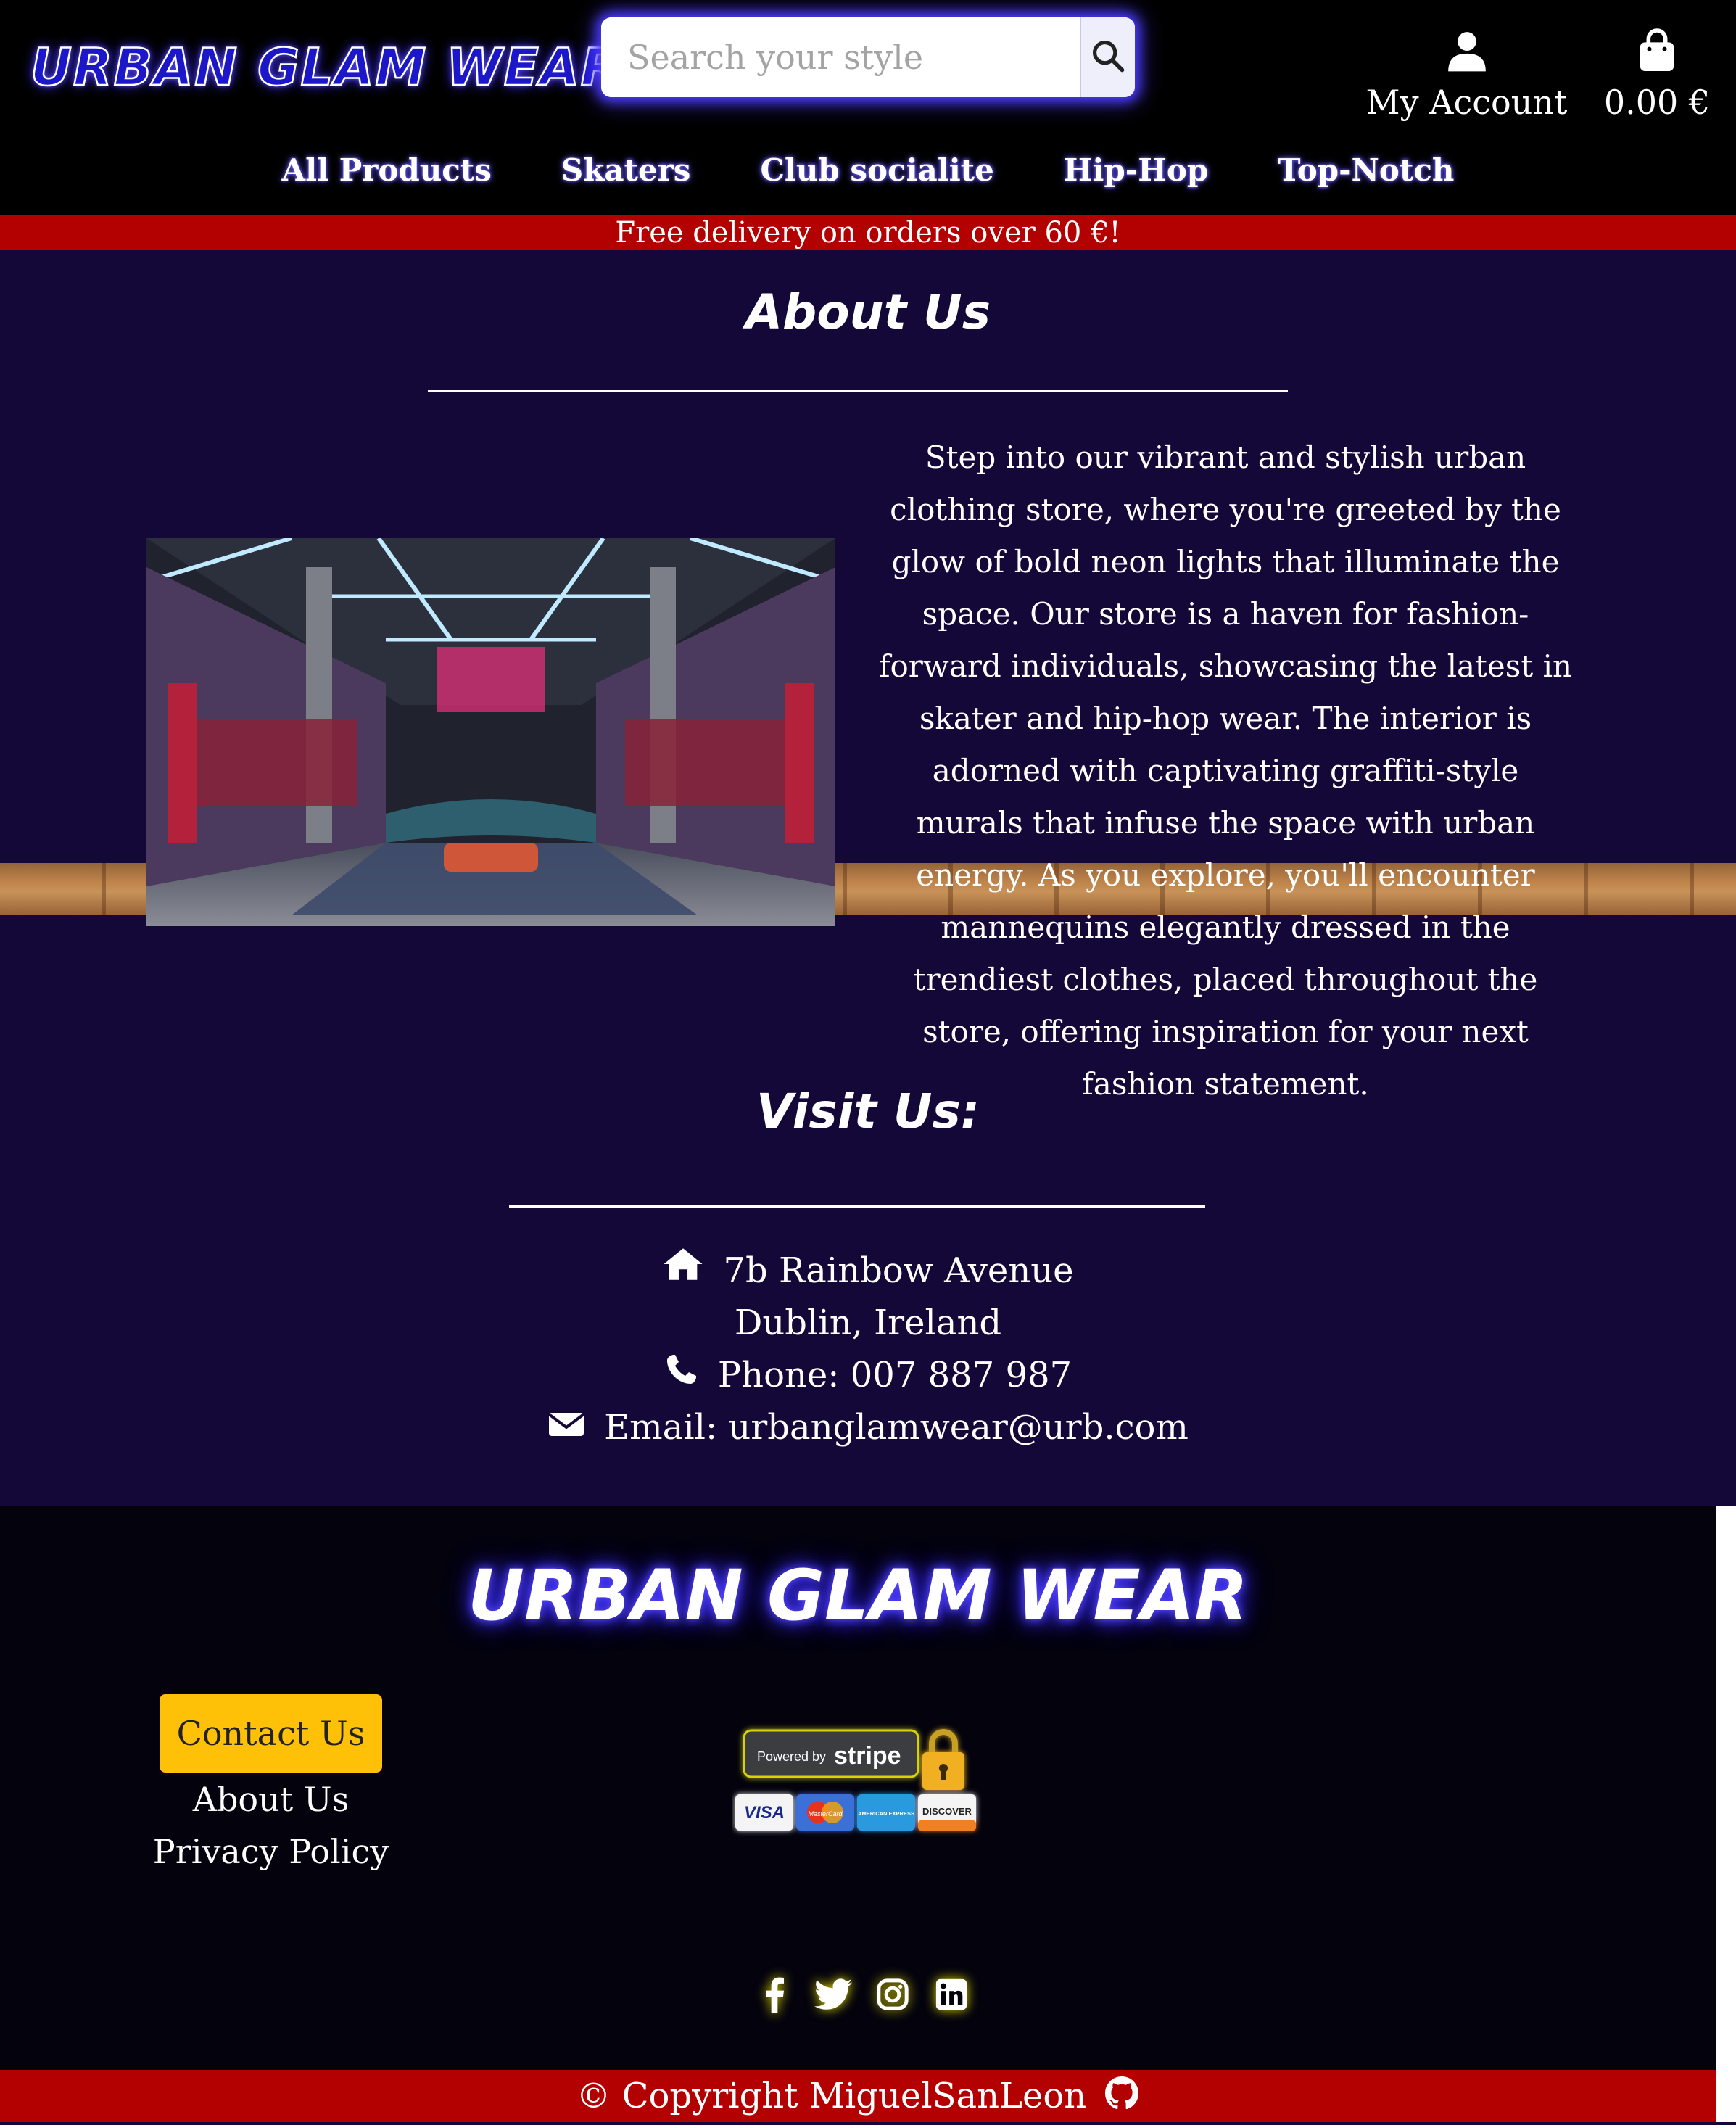 This screenshot has height=2125, width=1736. I want to click on facebook-icon, so click(774, 1994).